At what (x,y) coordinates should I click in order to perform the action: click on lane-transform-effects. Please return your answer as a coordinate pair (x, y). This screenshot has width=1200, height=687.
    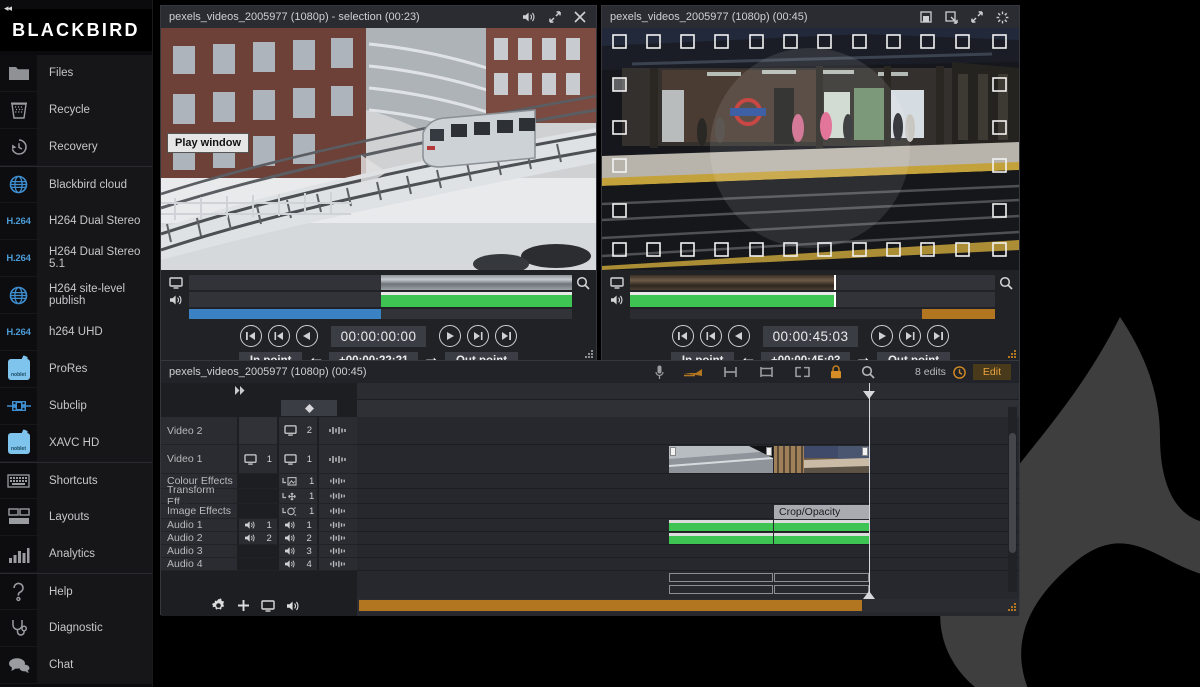
    Looking at the image, I should click on (688, 496).